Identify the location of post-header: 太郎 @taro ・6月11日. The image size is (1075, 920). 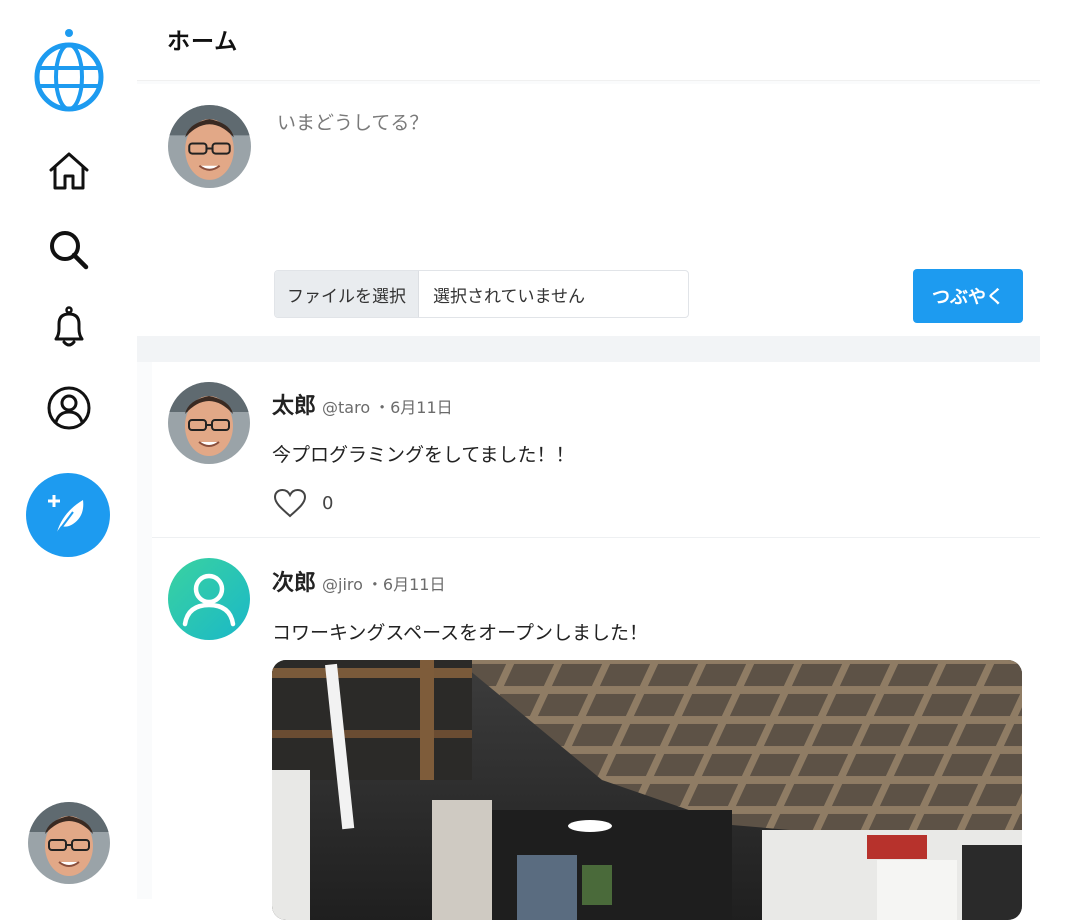
(362, 404).